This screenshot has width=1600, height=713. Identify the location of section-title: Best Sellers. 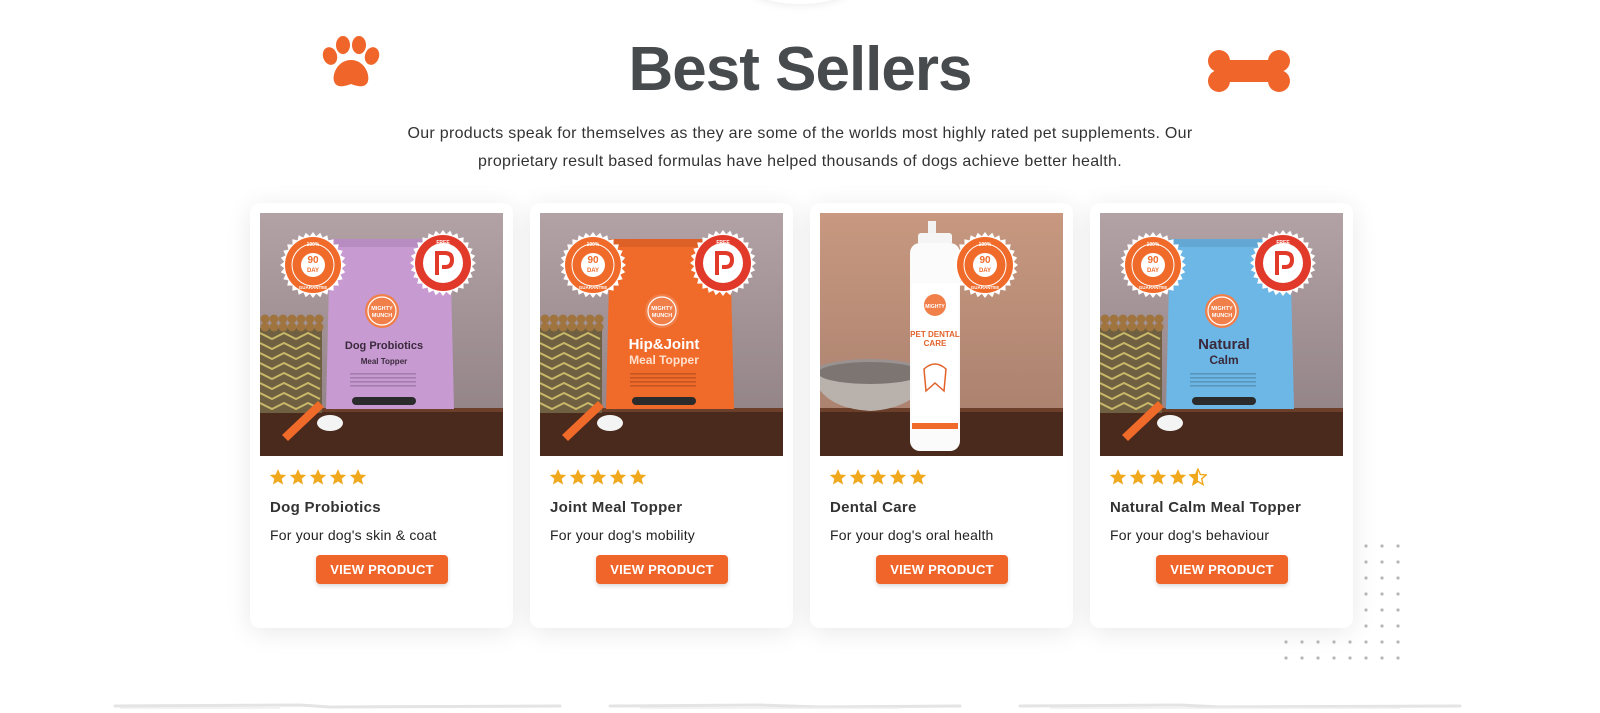
(800, 69).